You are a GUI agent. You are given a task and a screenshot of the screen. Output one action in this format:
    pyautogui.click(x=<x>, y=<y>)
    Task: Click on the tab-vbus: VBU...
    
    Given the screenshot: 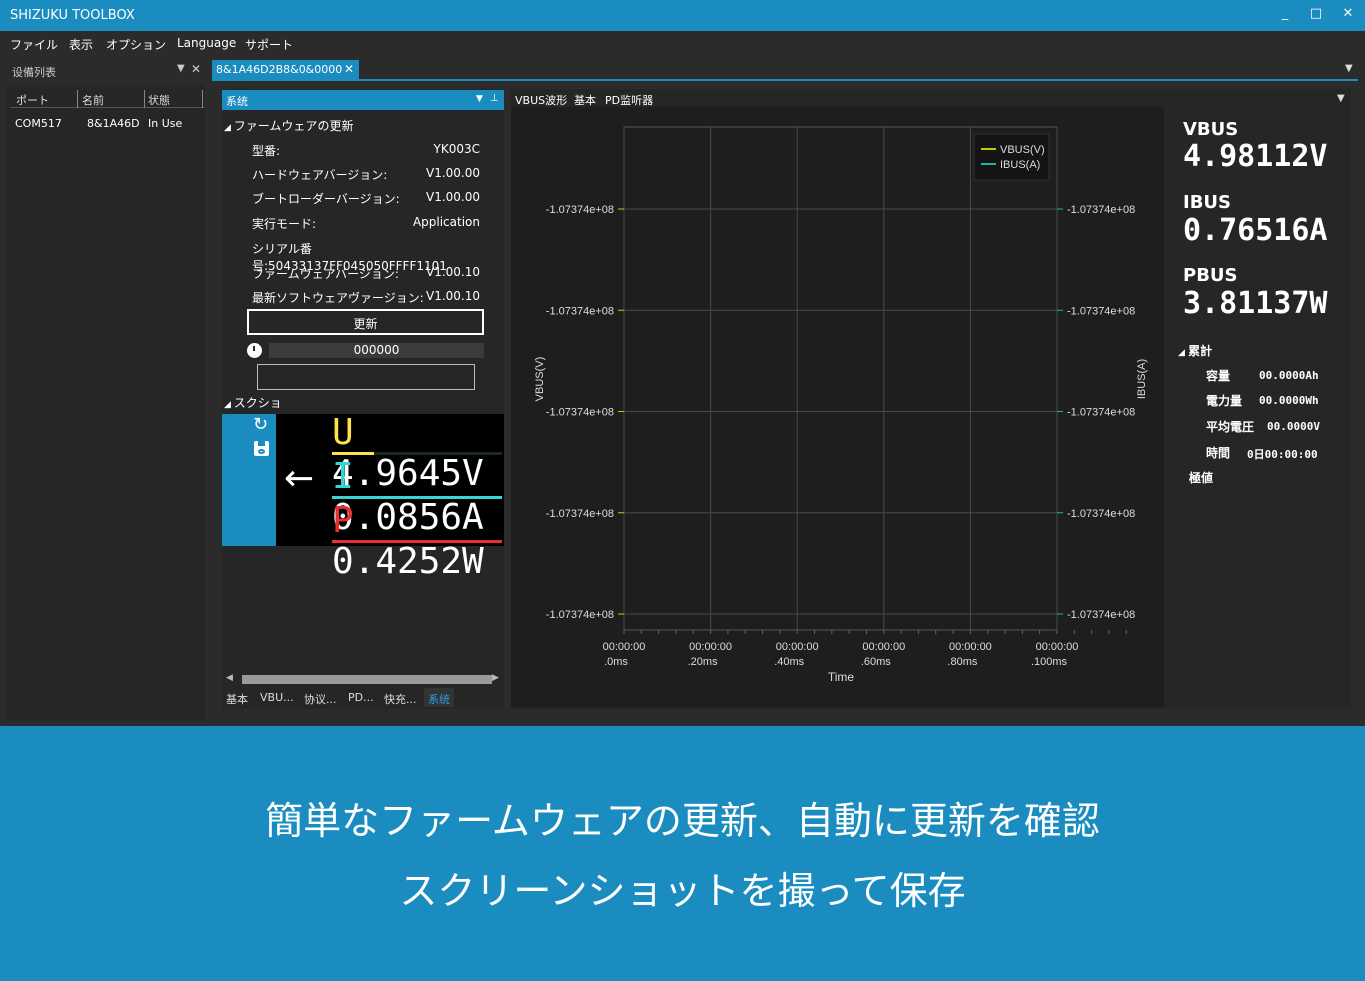 What is the action you would take?
    pyautogui.click(x=277, y=697)
    